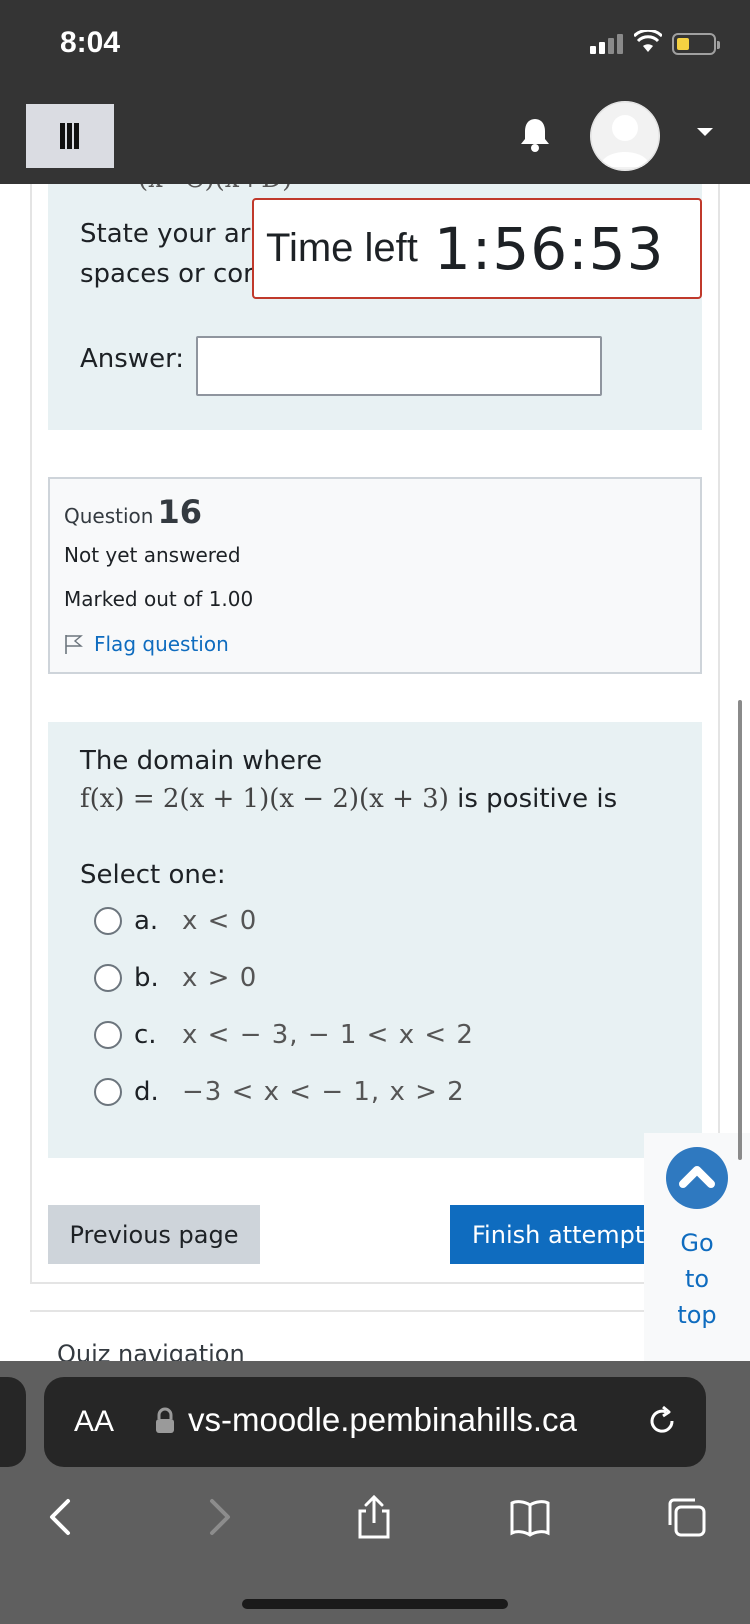 The height and width of the screenshot is (1624, 750). I want to click on option-c-radio, so click(108, 1035).